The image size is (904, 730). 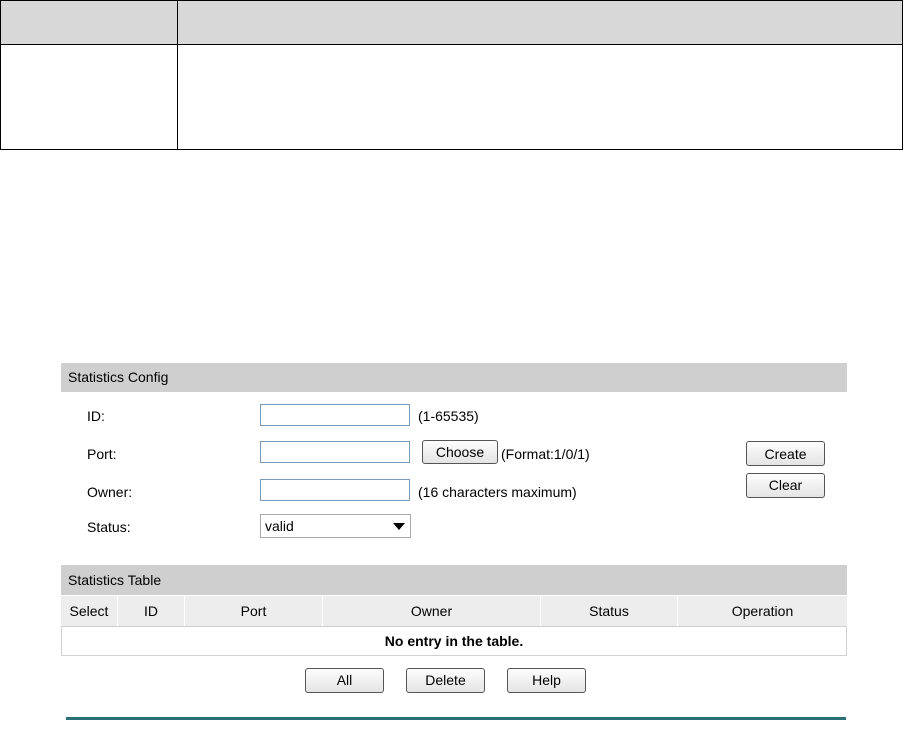 What do you see at coordinates (254, 611) in the screenshot?
I see `col-port: Port` at bounding box center [254, 611].